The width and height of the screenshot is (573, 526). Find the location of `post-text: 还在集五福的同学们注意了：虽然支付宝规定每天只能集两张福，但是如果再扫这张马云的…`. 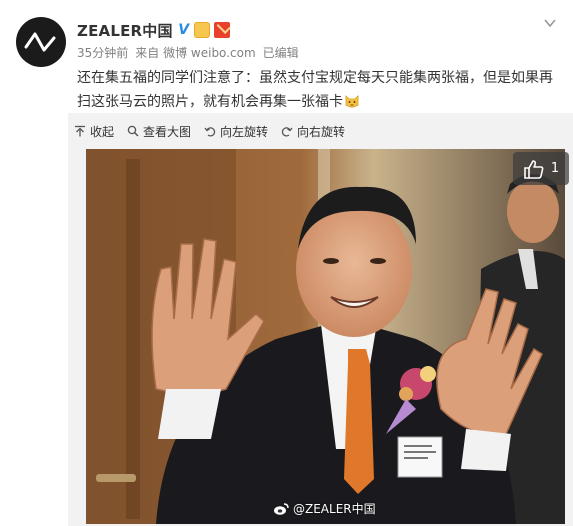

post-text: 还在集五福的同学们注意了：虽然支付宝规定每天只能集两张福，但是如果再扫这张马云的… is located at coordinates (321, 90).